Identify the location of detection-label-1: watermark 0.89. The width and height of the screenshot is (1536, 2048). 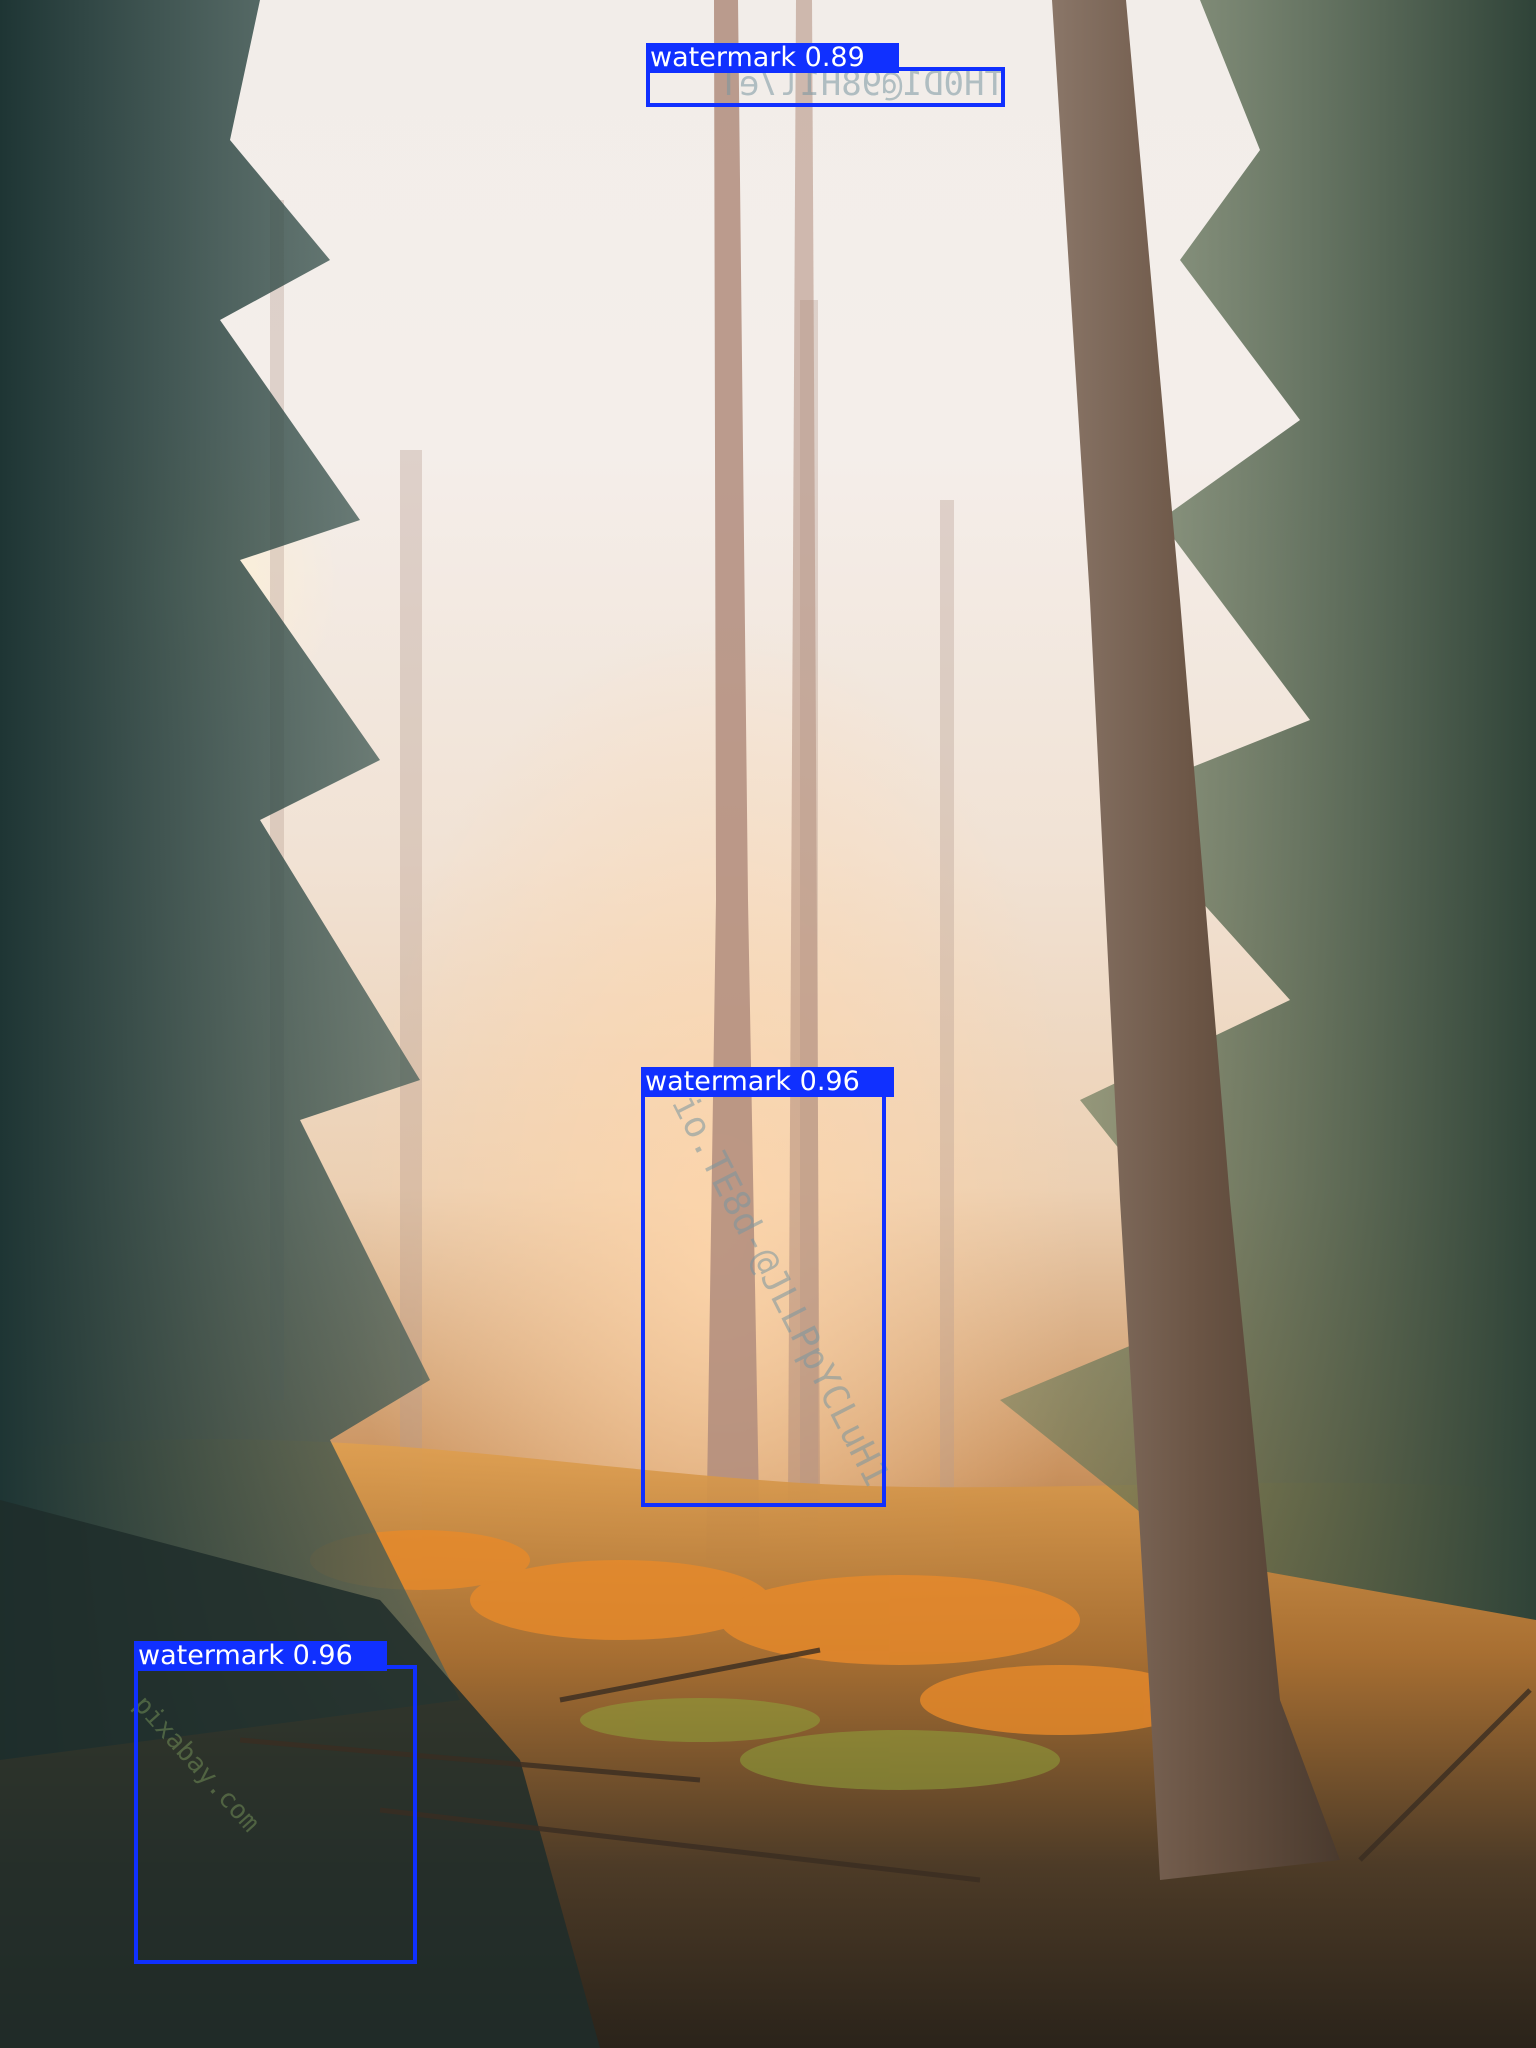
(772, 58).